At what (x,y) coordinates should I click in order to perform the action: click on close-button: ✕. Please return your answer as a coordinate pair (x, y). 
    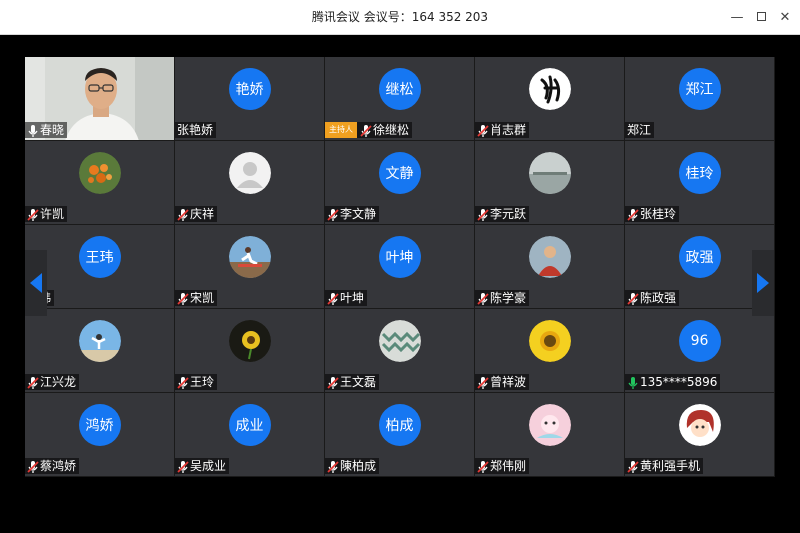
    Looking at the image, I should click on (785, 17).